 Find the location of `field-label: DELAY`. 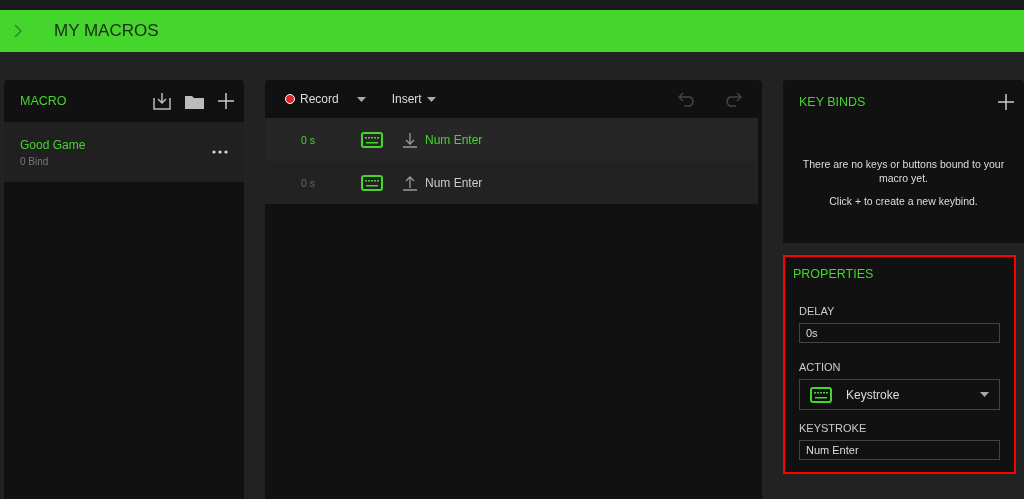

field-label: DELAY is located at coordinates (817, 311).